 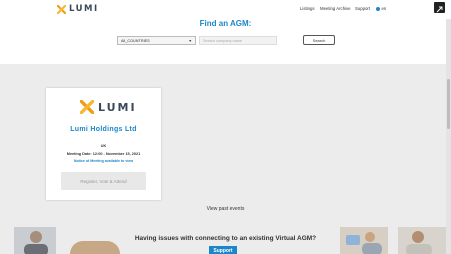 I want to click on meeting-date: Meeting Date: 12:00 - November 15, 2021, so click(x=103, y=154).